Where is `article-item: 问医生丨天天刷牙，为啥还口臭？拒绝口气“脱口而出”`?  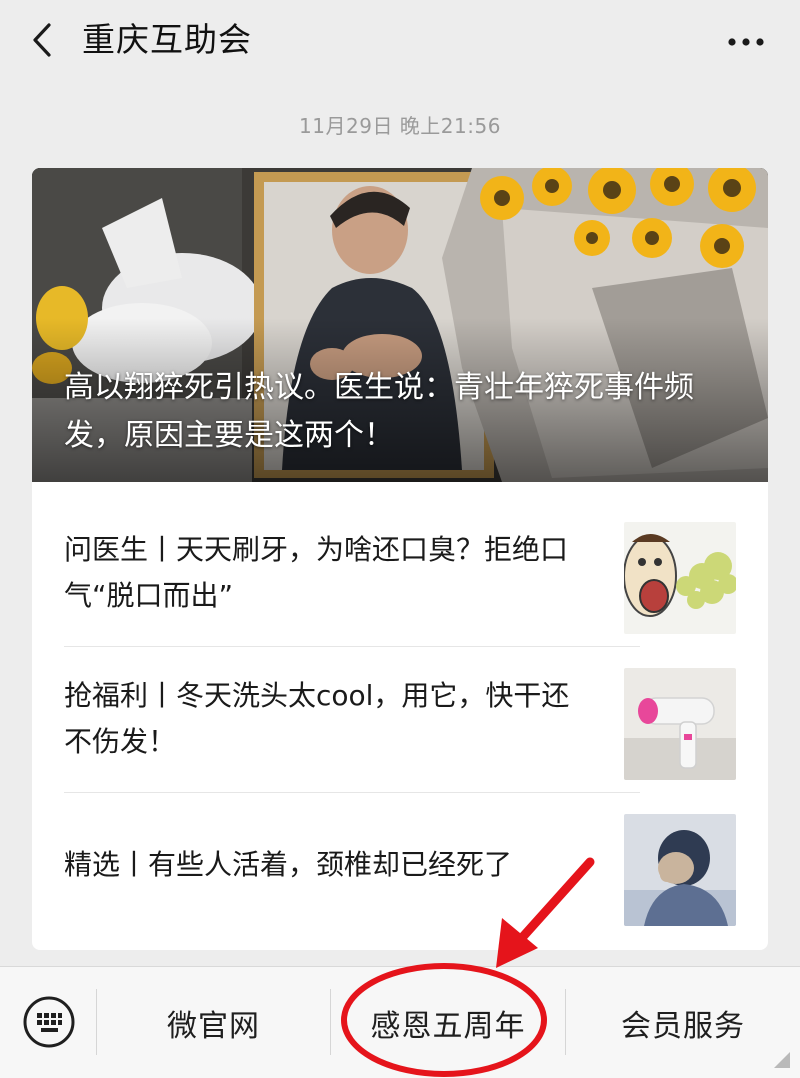
article-item: 问医生丨天天刷牙，为啥还口臭？拒绝口气“脱口而出” is located at coordinates (416, 573).